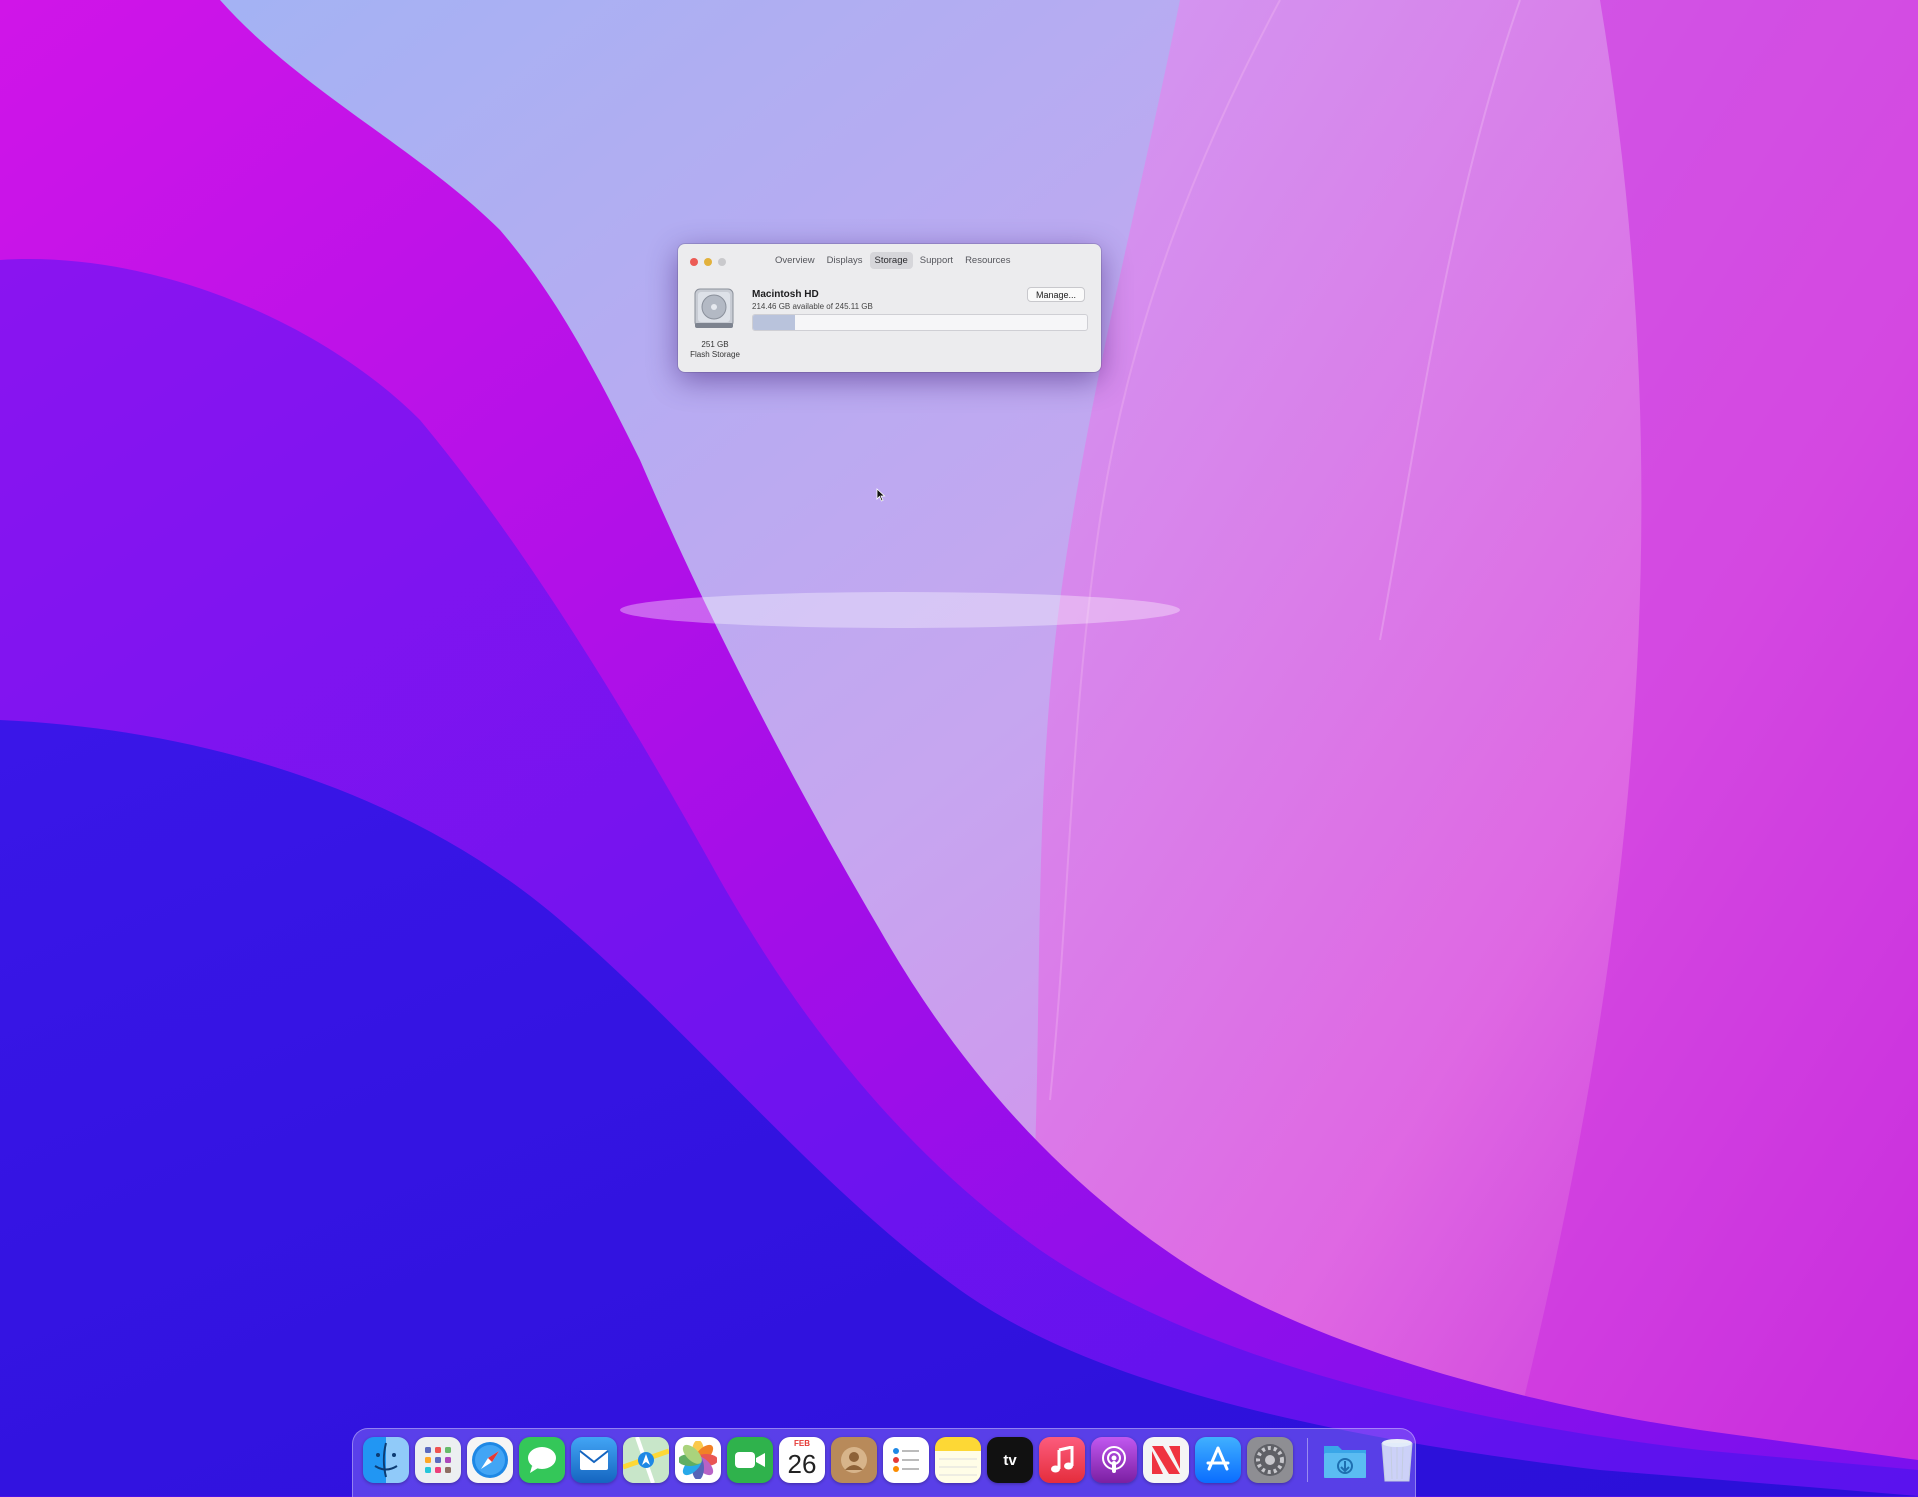 The image size is (1918, 1497). I want to click on disk-type: Flash Storage, so click(715, 354).